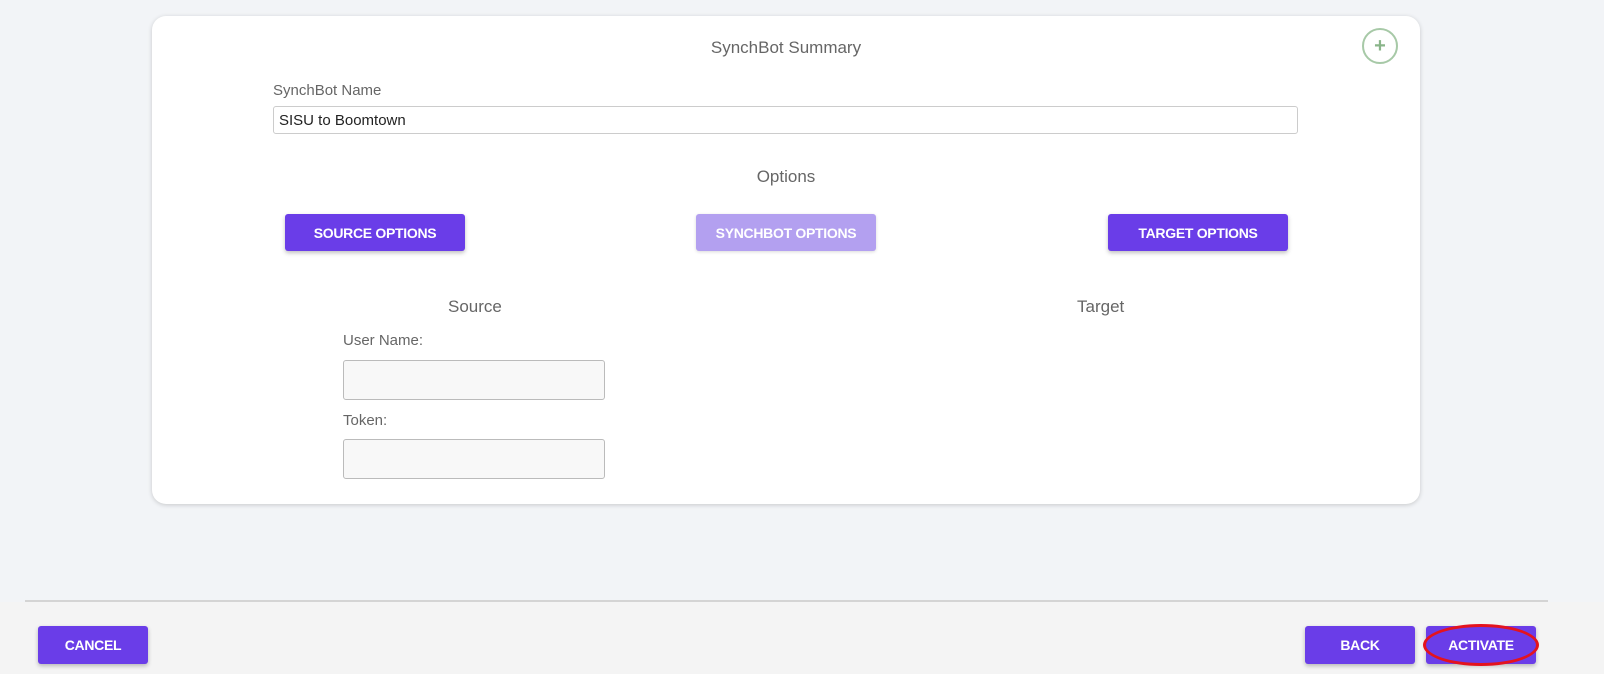  Describe the element at coordinates (786, 176) in the screenshot. I see `options-heading: Options` at that location.